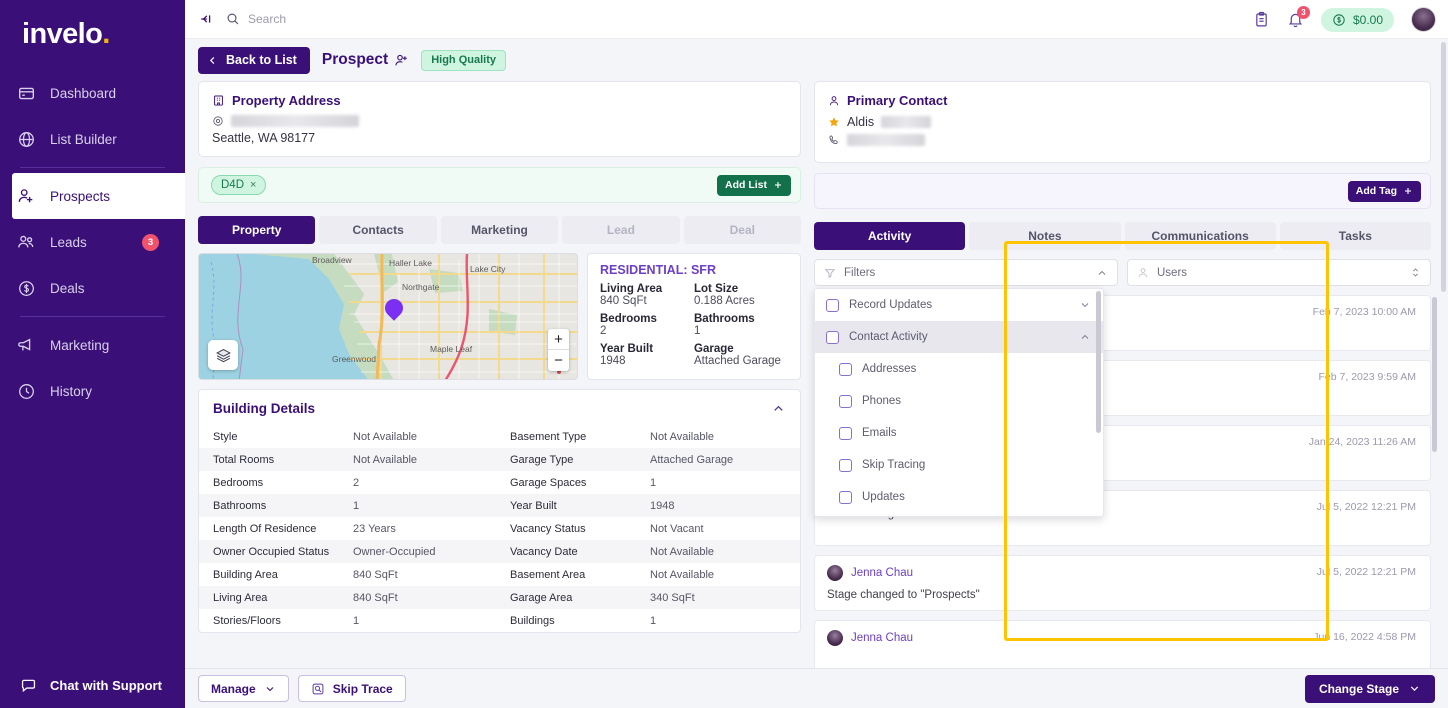 The height and width of the screenshot is (708, 1448). I want to click on map-zoom-out-button: −, so click(558, 360).